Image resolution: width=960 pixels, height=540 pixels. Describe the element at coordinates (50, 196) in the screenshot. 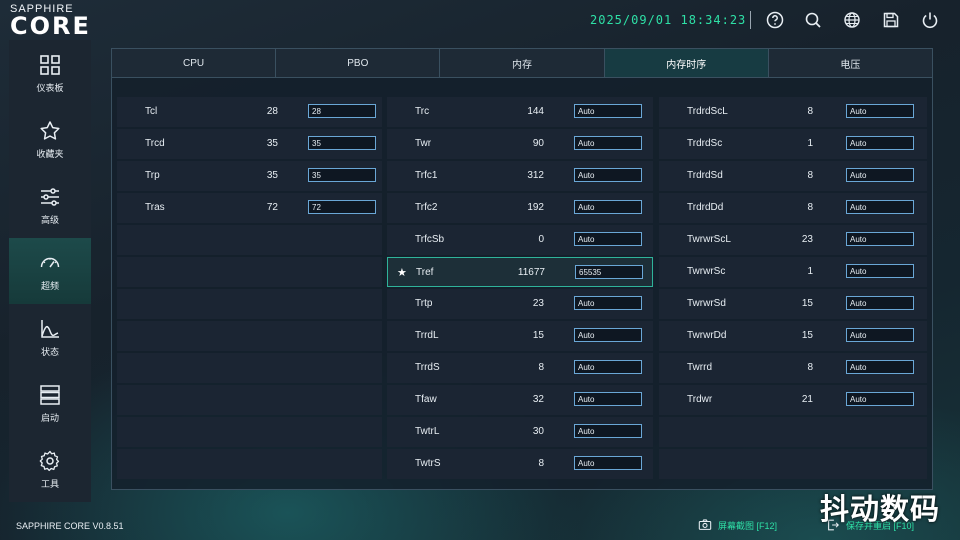

I see `sliders-icon` at that location.